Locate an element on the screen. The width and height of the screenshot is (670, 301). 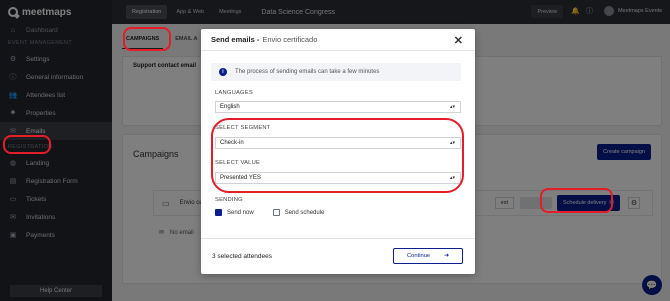
modal-title: Send emails - is located at coordinates (235, 39).